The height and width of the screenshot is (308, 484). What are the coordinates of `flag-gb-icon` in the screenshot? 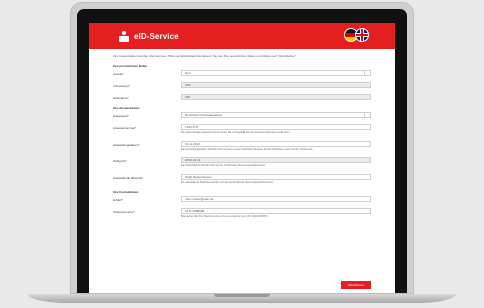 It's located at (362, 35).